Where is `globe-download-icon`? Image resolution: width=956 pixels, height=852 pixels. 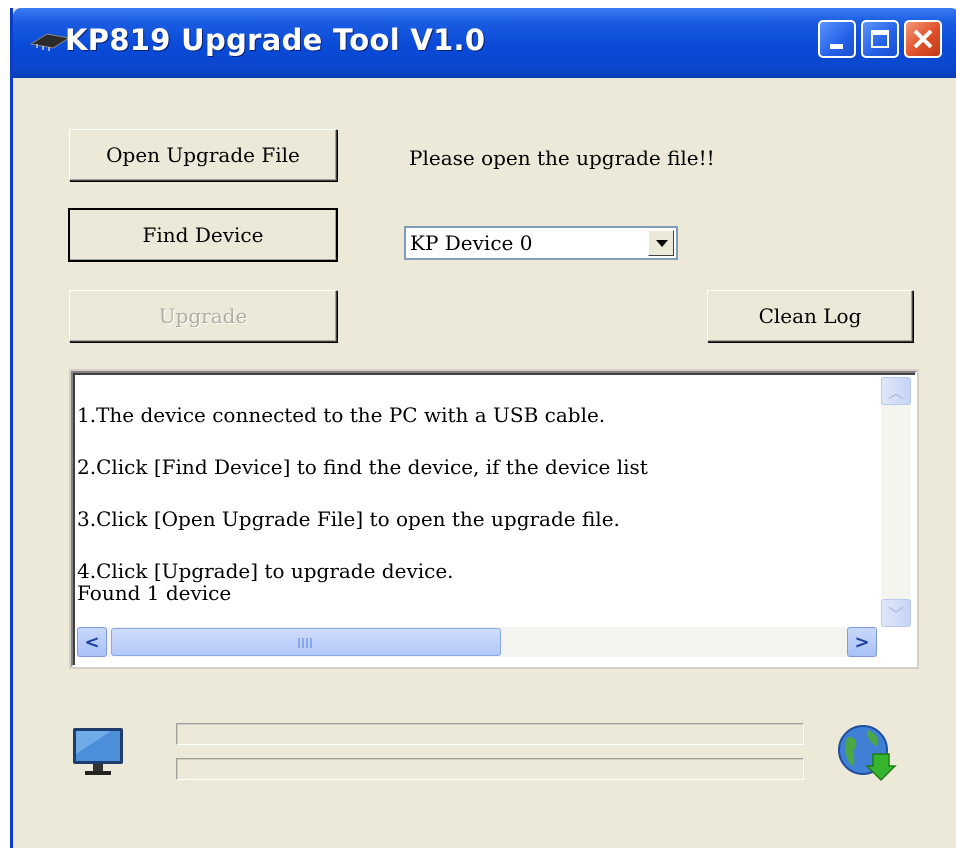 globe-download-icon is located at coordinates (867, 753).